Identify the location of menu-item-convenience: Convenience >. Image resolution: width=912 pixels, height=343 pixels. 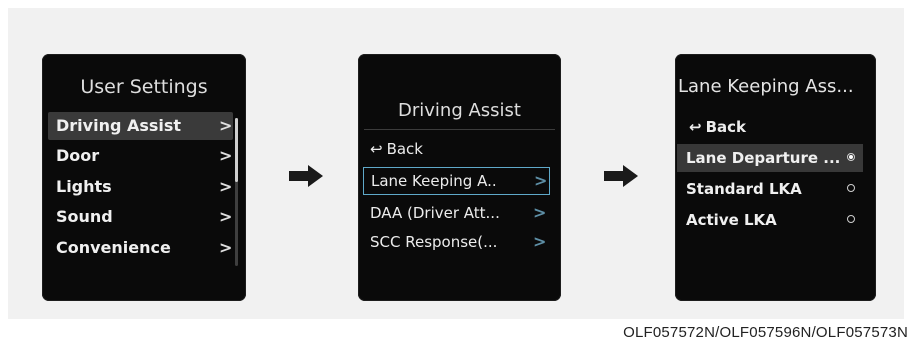
(145, 248).